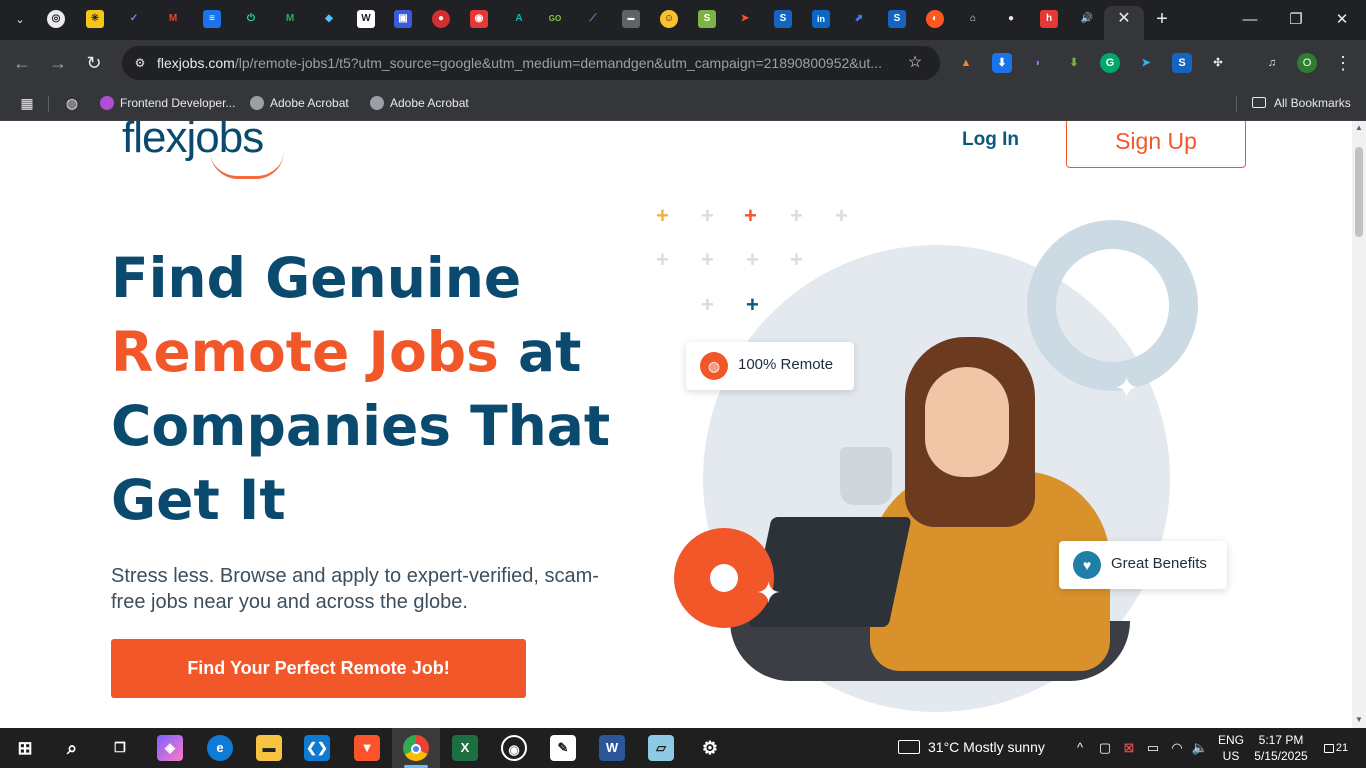 The height and width of the screenshot is (768, 1366). Describe the element at coordinates (990, 140) in the screenshot. I see `login-link: Log In` at that location.